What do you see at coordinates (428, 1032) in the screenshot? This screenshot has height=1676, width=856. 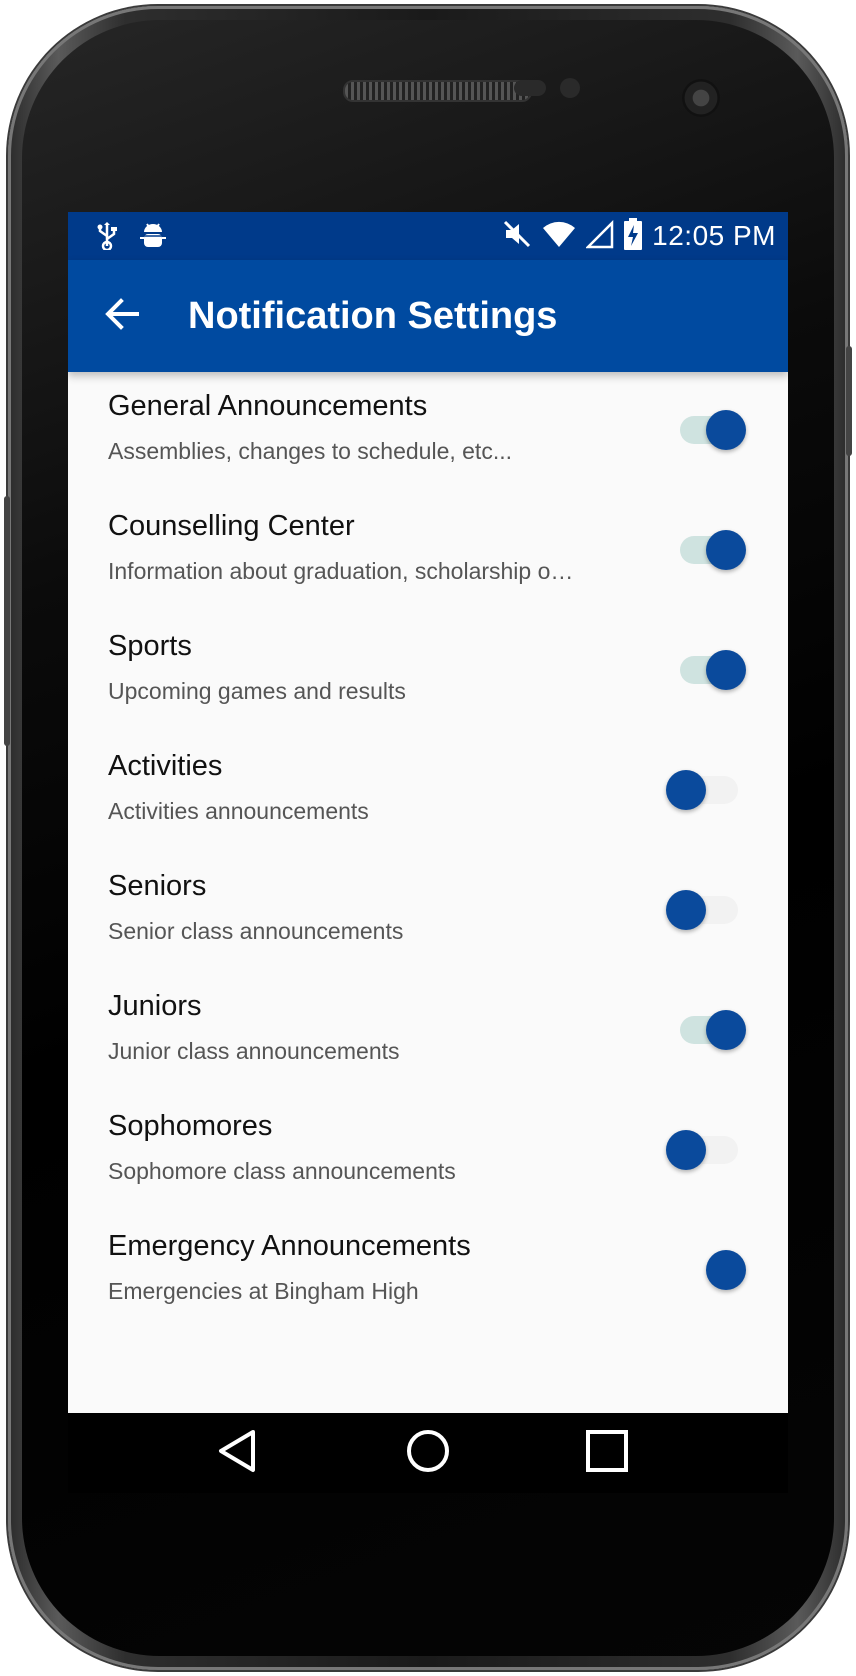 I see `setting-row-juniors: Juniors Junior class announcements` at bounding box center [428, 1032].